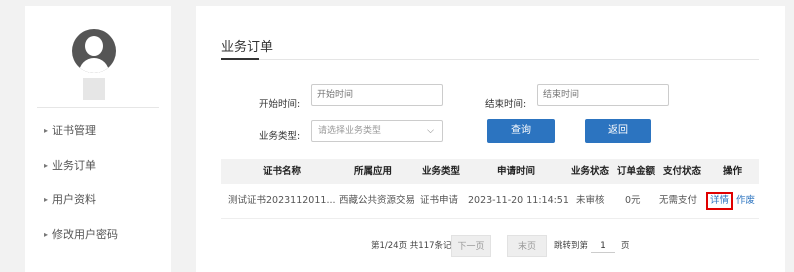 This screenshot has width=794, height=272. What do you see at coordinates (74, 165) in the screenshot?
I see `sidebar-item-label: 业务订单` at bounding box center [74, 165].